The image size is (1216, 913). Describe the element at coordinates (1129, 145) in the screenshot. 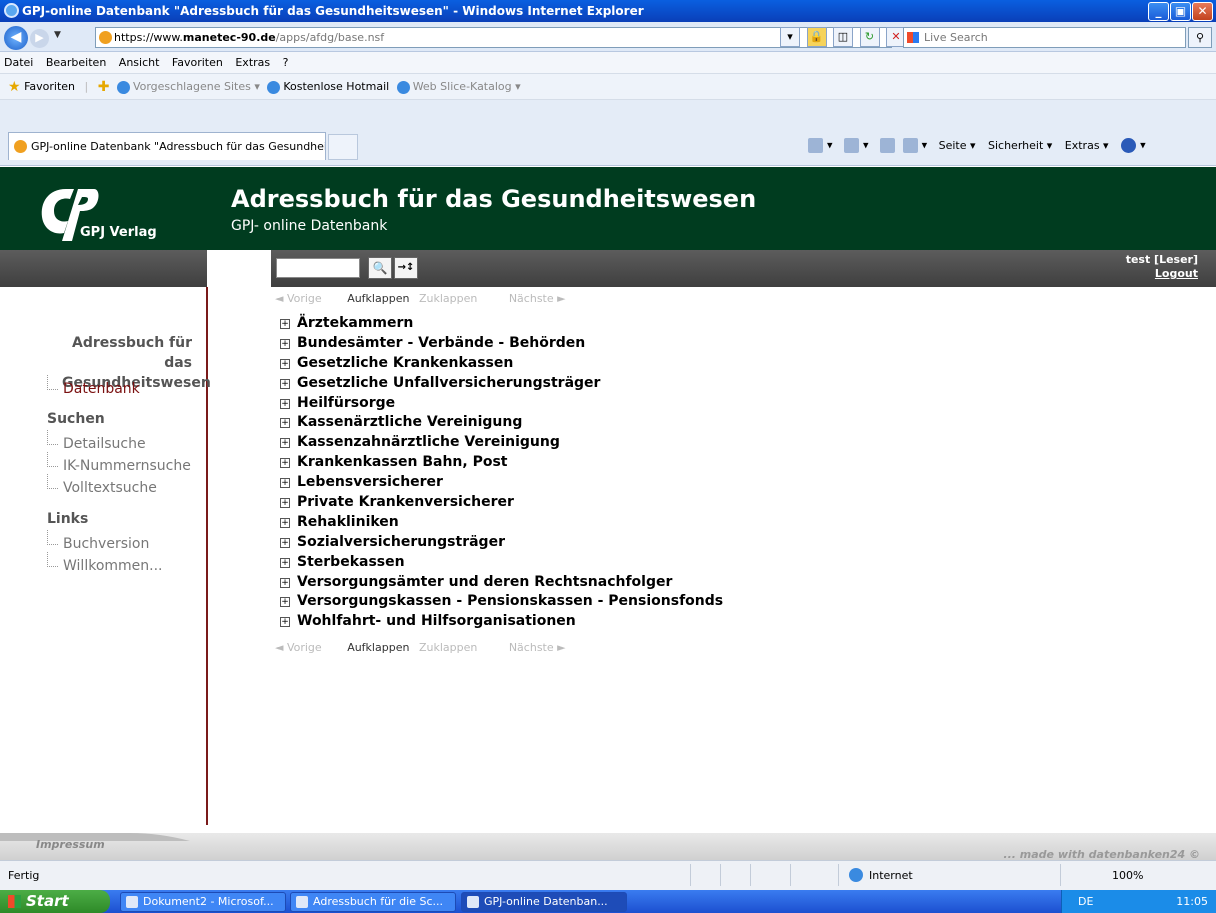

I see `help-icon` at that location.